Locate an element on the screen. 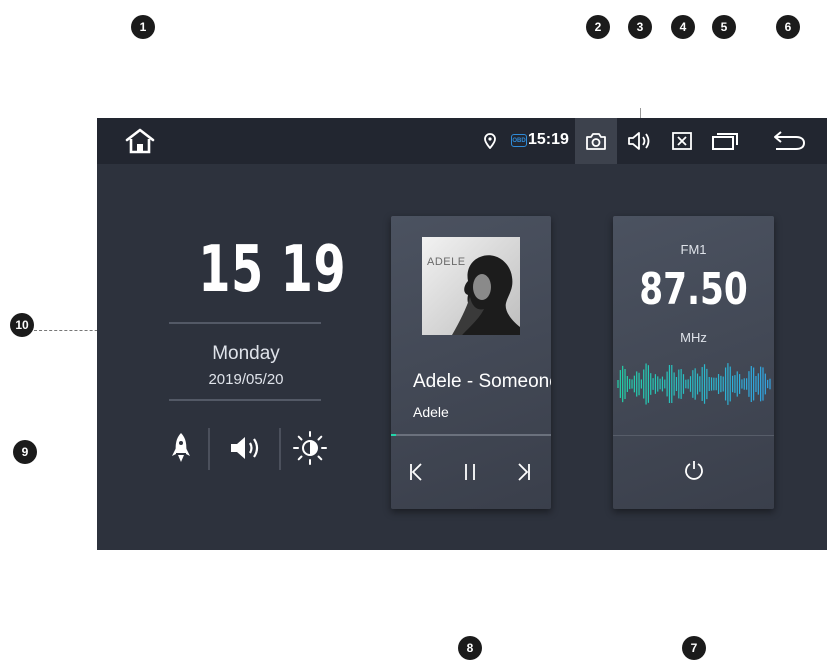  radio-waveform is located at coordinates (694, 384).